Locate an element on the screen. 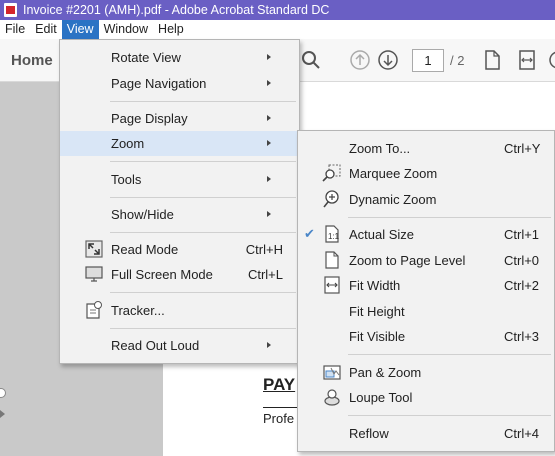 The width and height of the screenshot is (555, 456). expand-pane-icon is located at coordinates (2, 414).